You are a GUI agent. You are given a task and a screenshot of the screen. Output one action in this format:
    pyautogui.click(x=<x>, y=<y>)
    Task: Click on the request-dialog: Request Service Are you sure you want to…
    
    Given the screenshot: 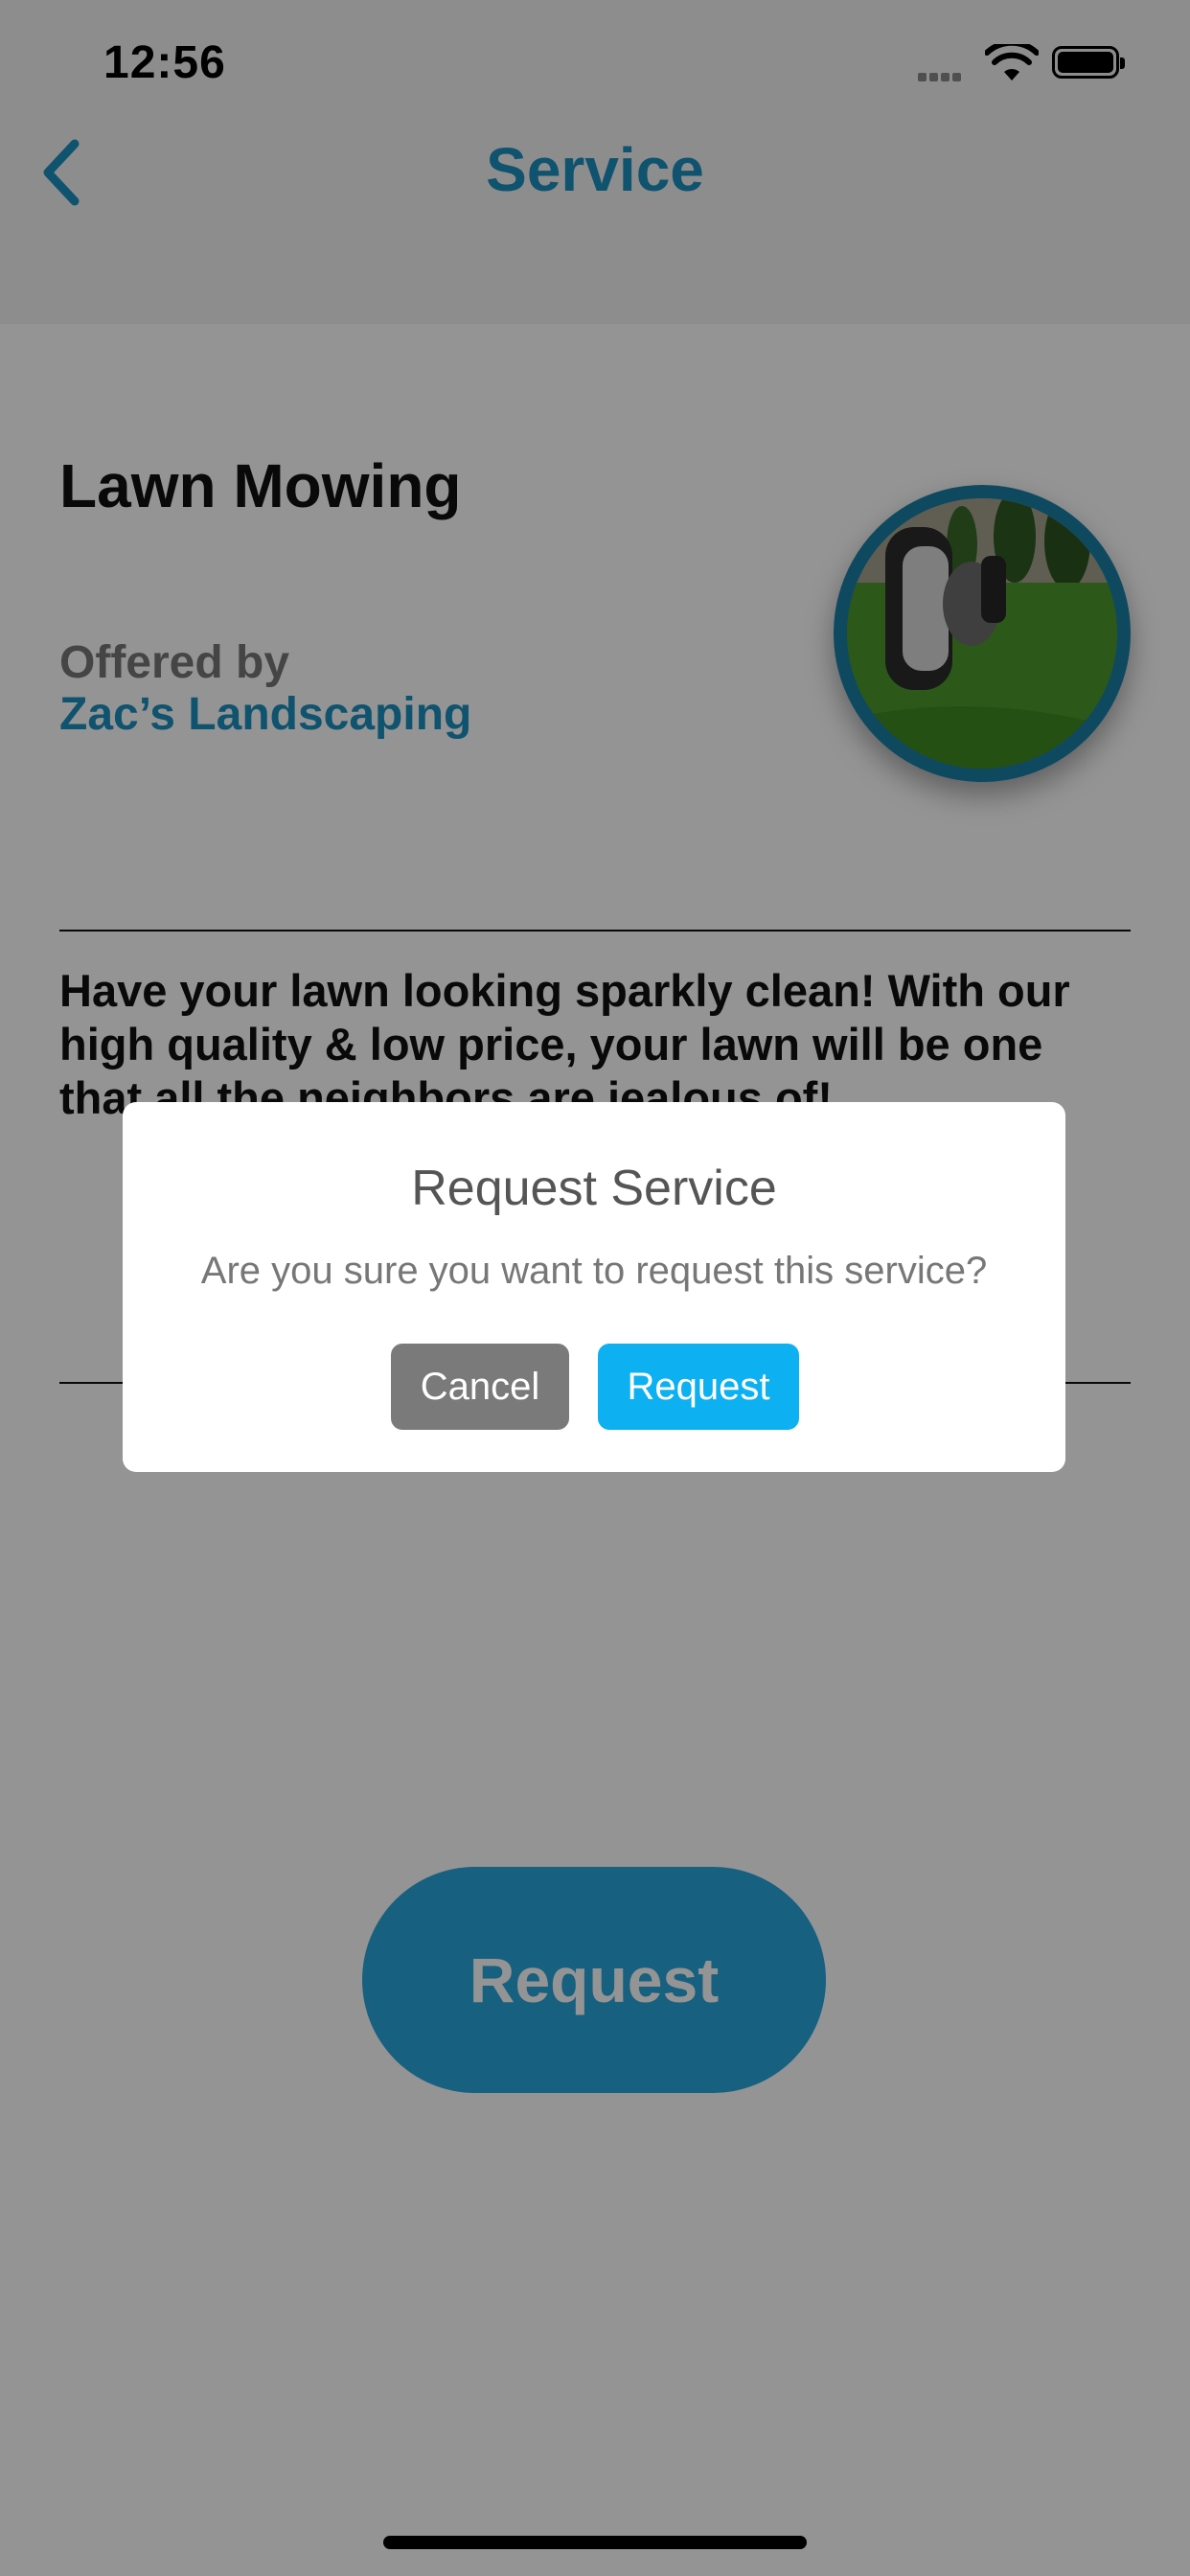 What is the action you would take?
    pyautogui.click(x=594, y=1287)
    